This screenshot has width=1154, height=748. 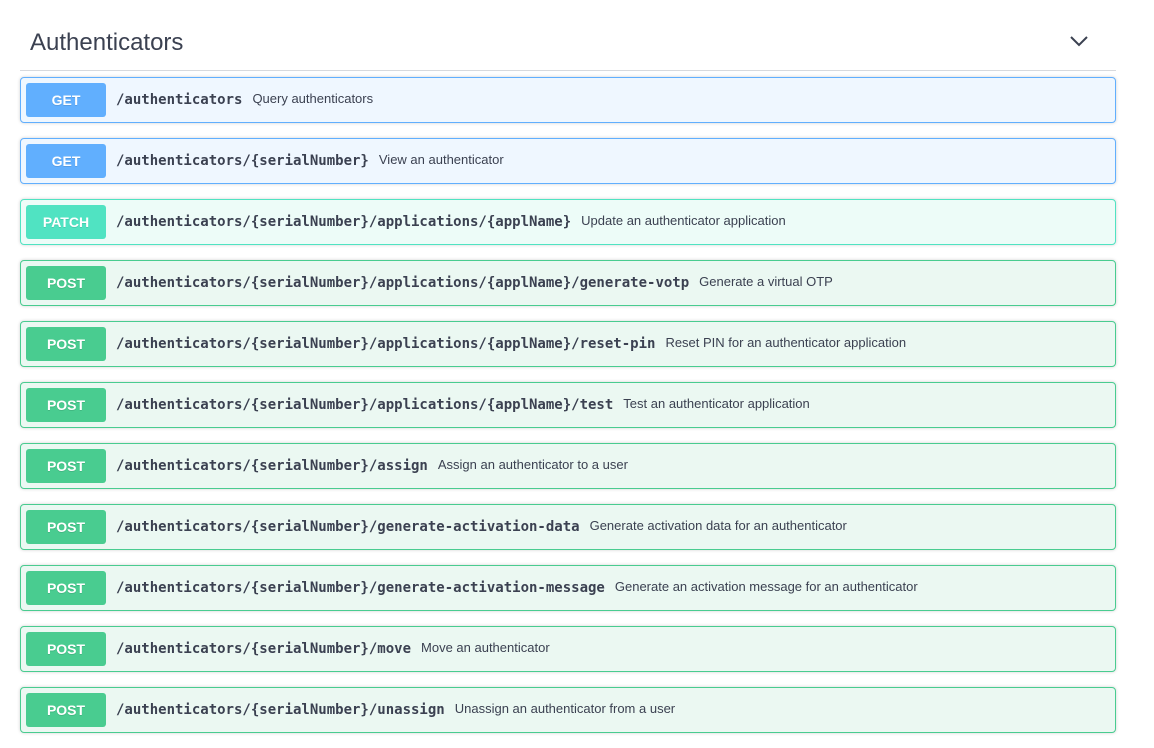 What do you see at coordinates (264, 649) in the screenshot?
I see `operation-path: /authenticators/{serialNumber}/move` at bounding box center [264, 649].